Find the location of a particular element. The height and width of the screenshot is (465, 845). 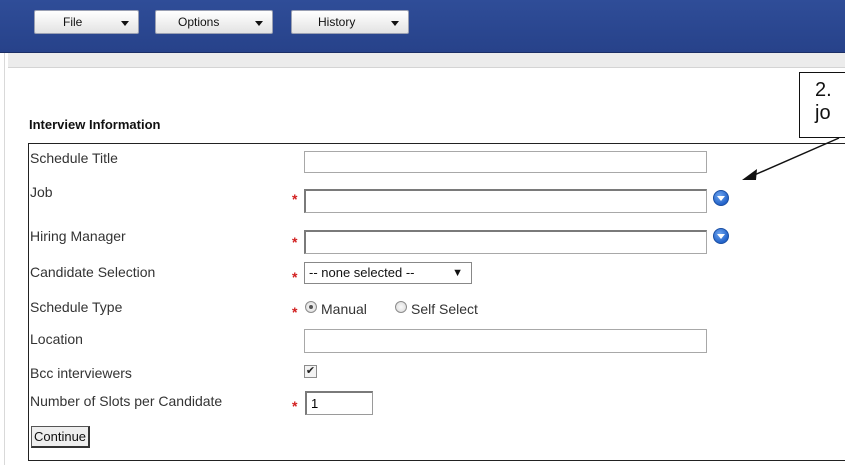

annotation-arrow is located at coordinates (791, 158).